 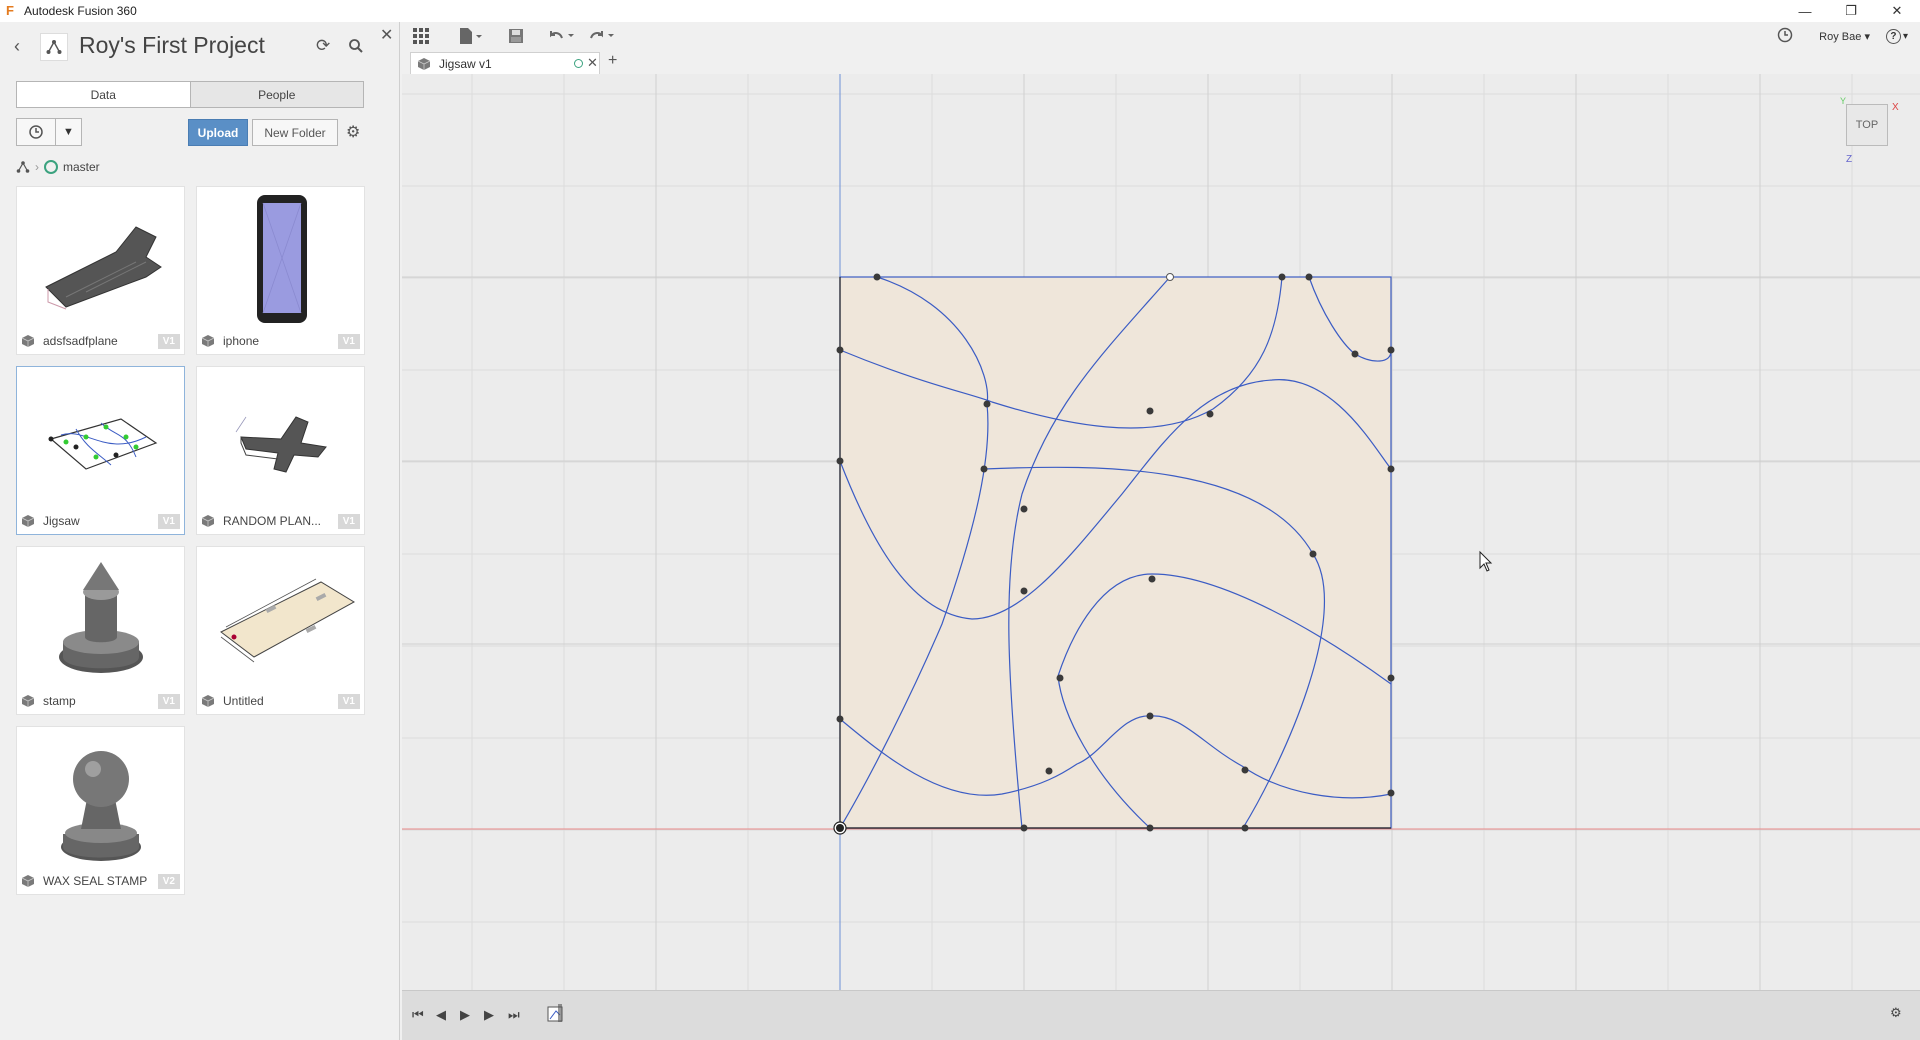 What do you see at coordinates (471, 36) in the screenshot?
I see `file-icon` at bounding box center [471, 36].